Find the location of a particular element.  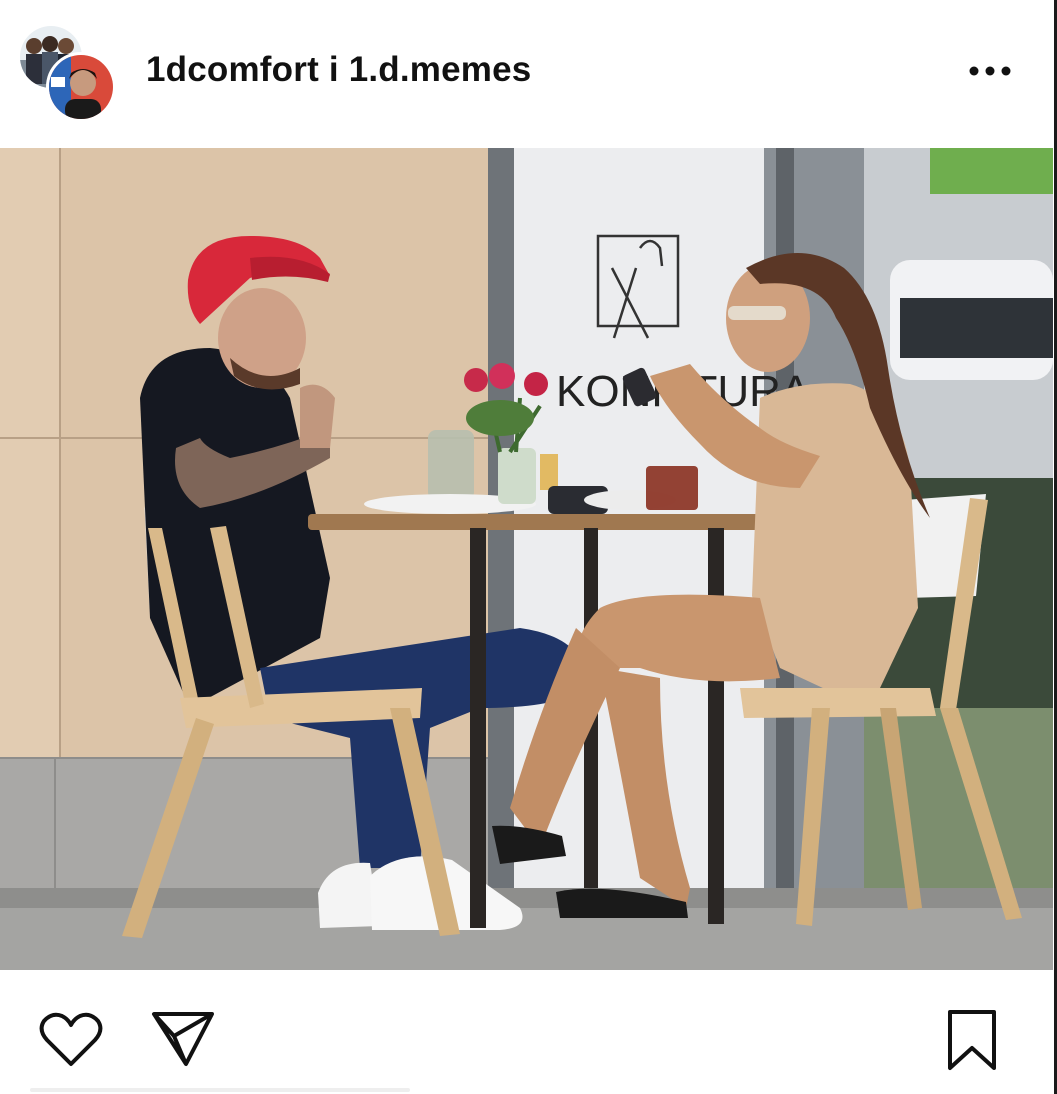

avatar-front is located at coordinates (81, 87).